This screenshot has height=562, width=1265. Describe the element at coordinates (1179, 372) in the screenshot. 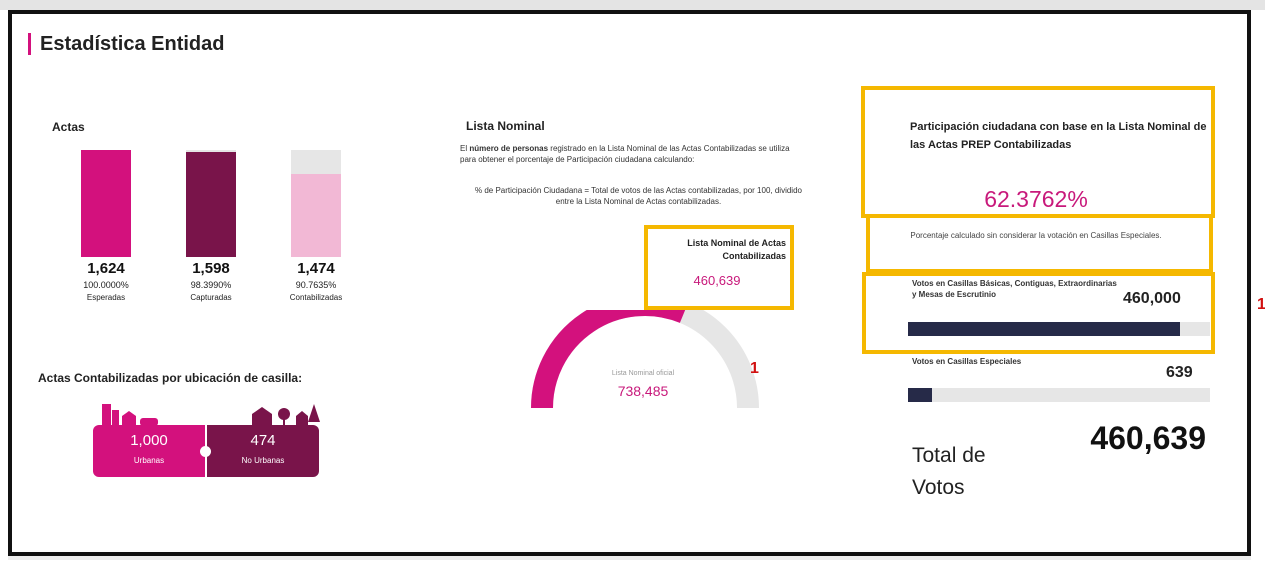

I see `especiales-value: 639` at that location.